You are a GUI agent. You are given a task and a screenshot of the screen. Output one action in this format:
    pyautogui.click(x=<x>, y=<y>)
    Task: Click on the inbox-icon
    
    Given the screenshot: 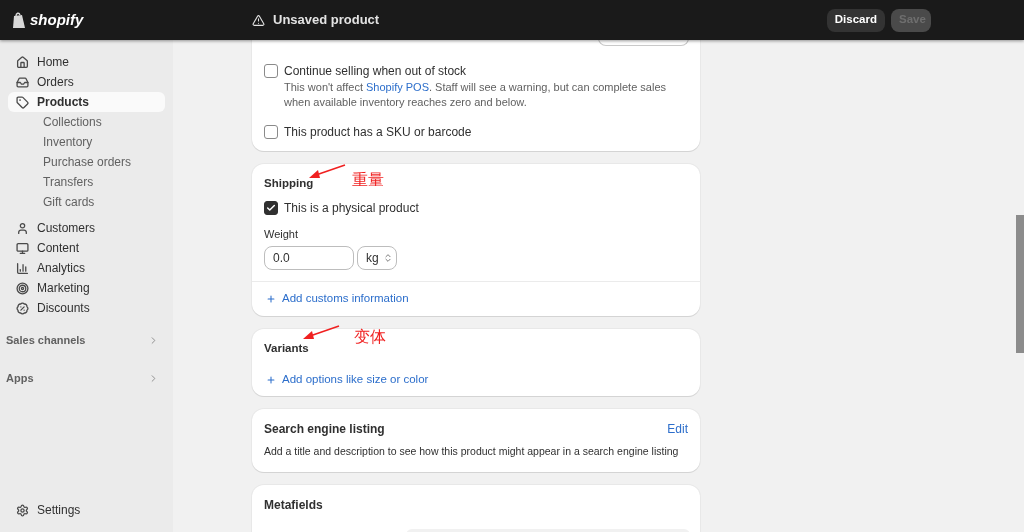 What is the action you would take?
    pyautogui.click(x=22, y=82)
    